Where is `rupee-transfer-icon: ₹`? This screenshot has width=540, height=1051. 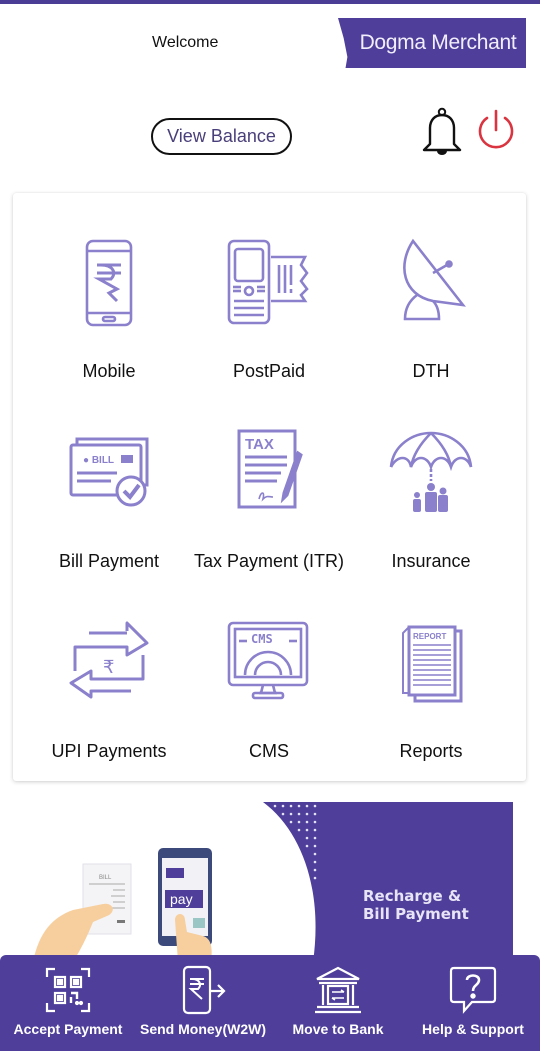 rupee-transfer-icon: ₹ is located at coordinates (109, 660).